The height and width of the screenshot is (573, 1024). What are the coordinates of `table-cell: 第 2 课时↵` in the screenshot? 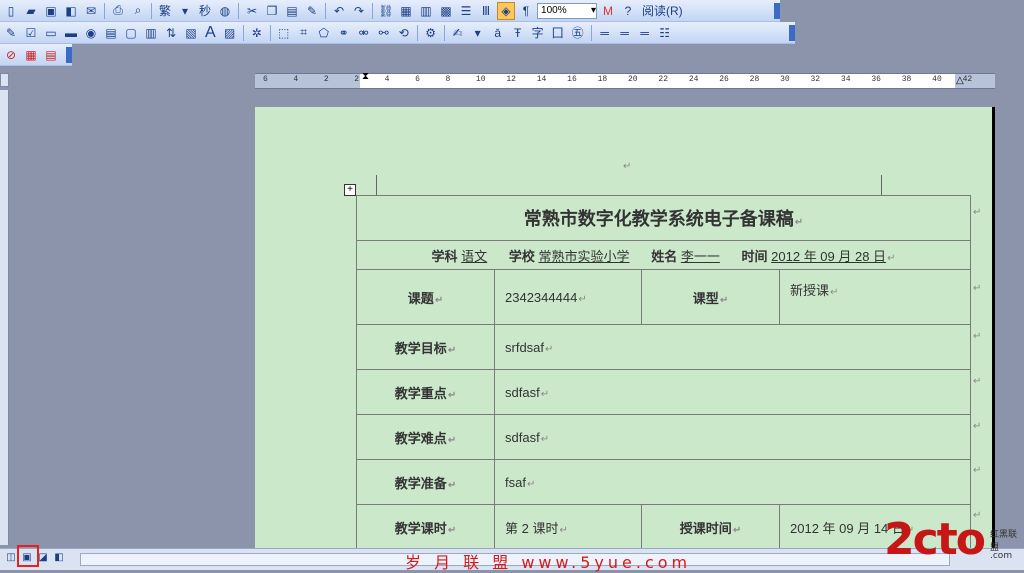 It's located at (568, 527).